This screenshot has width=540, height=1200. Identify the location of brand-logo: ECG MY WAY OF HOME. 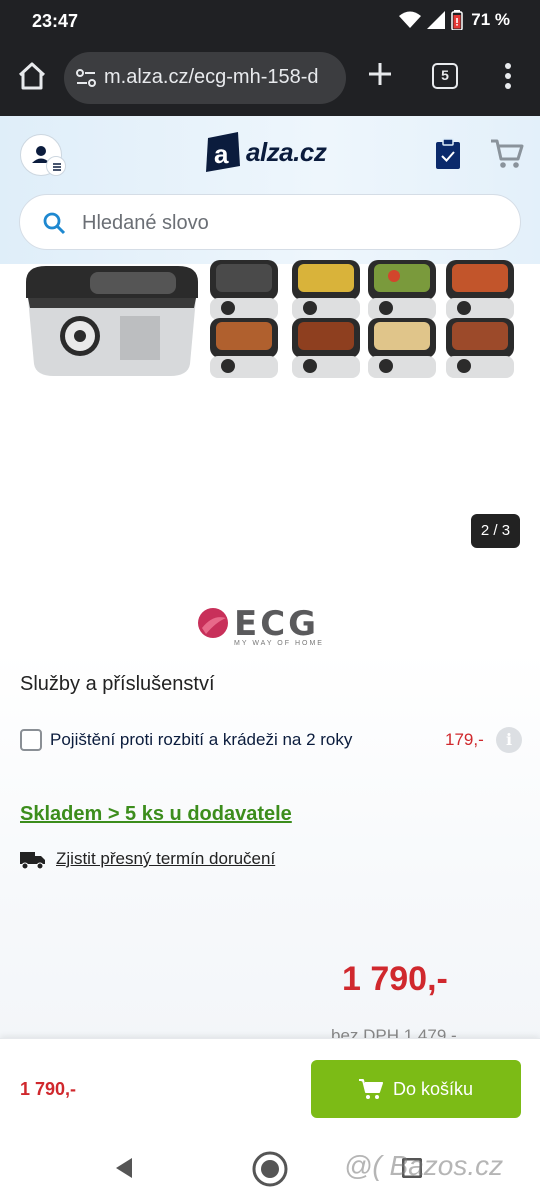
(271, 627).